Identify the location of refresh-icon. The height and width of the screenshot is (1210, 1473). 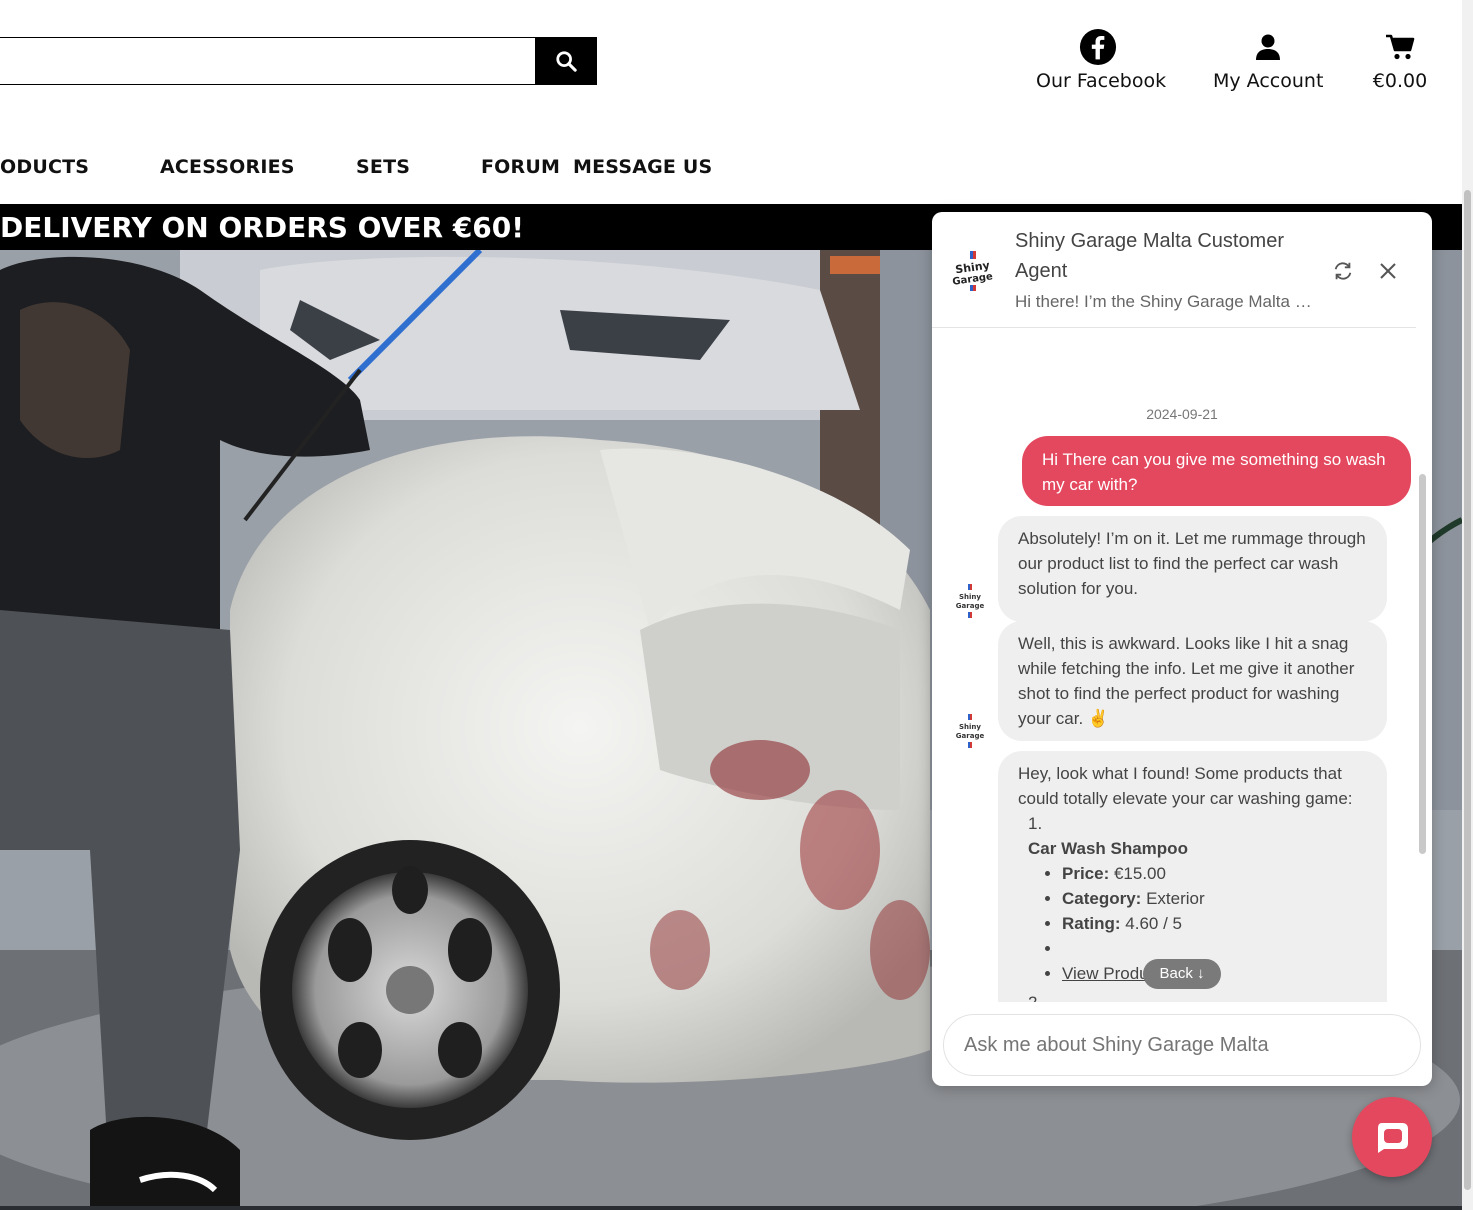
(1343, 271).